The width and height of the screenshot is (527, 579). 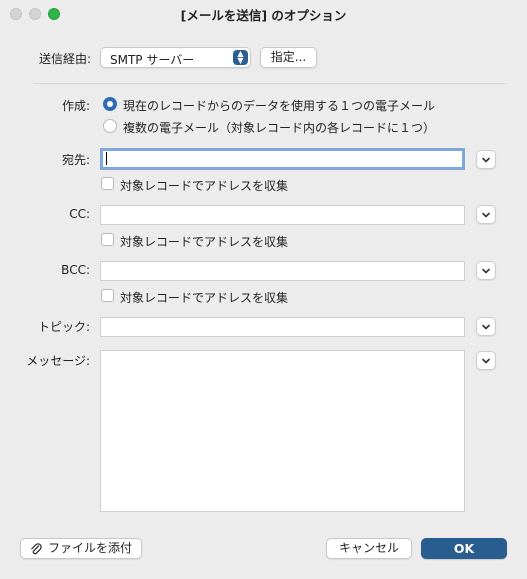 What do you see at coordinates (464, 548) in the screenshot?
I see `ok-button: OK` at bounding box center [464, 548].